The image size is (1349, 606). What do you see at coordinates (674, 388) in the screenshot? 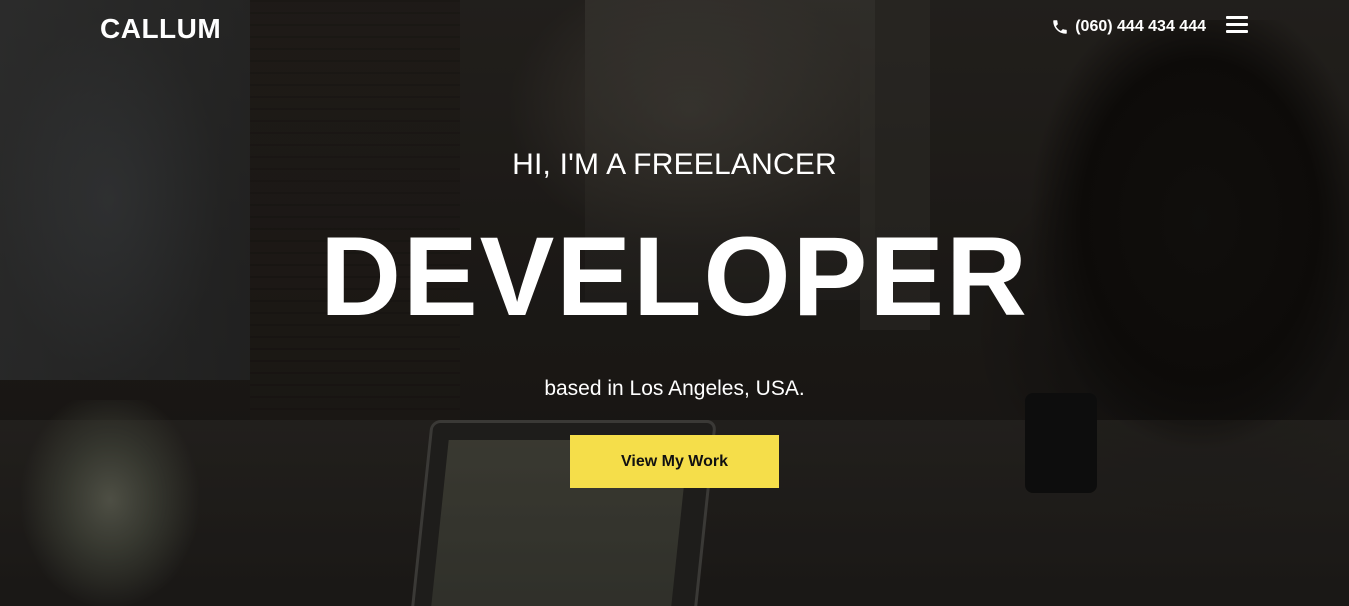
I see `hero-location: based in Los Angeles, USA.` at bounding box center [674, 388].